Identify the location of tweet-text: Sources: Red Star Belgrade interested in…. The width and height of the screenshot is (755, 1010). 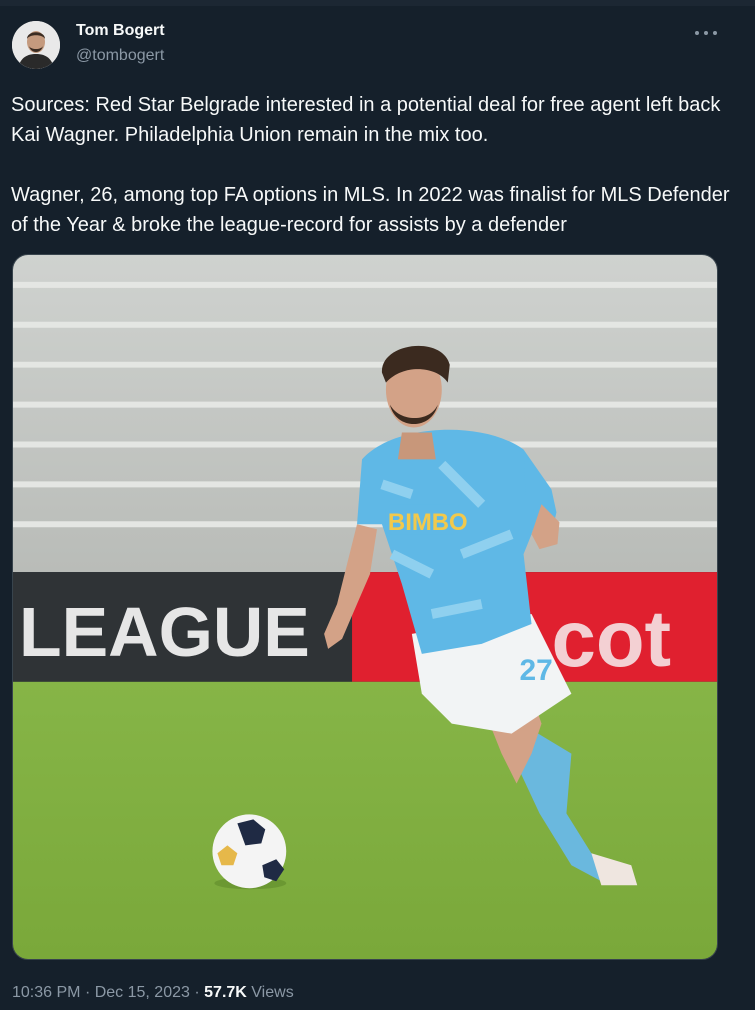
(371, 165).